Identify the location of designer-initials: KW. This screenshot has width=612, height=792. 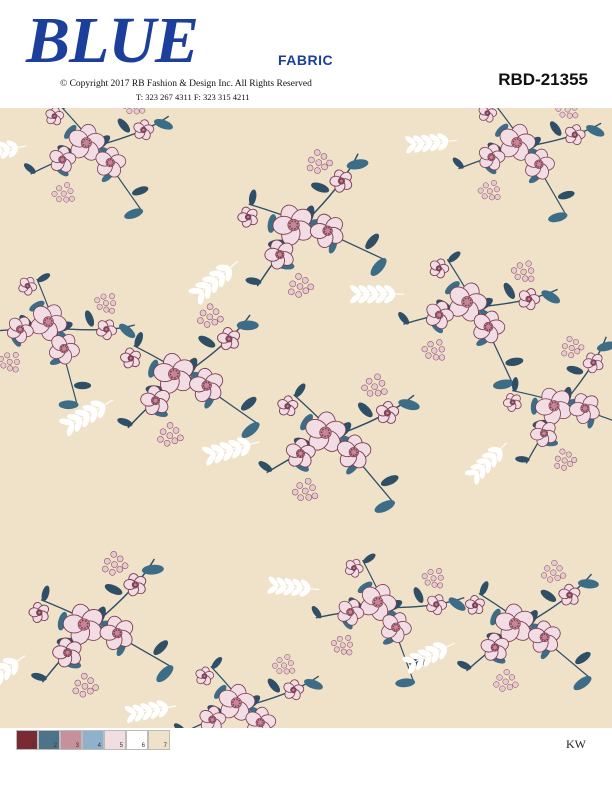
(576, 744).